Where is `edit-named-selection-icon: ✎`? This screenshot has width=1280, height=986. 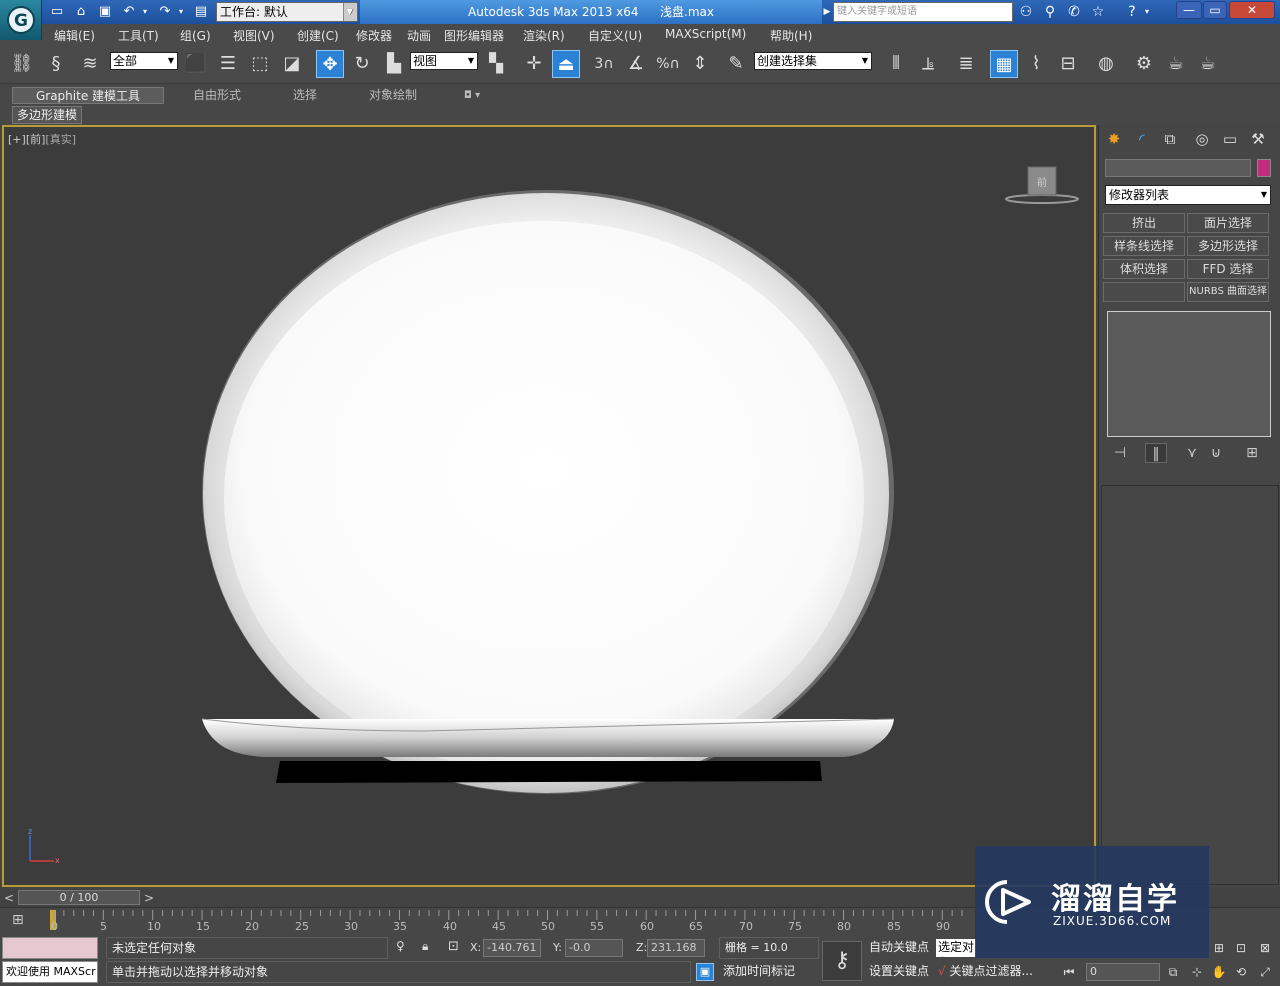
edit-named-selection-icon: ✎ is located at coordinates (736, 64).